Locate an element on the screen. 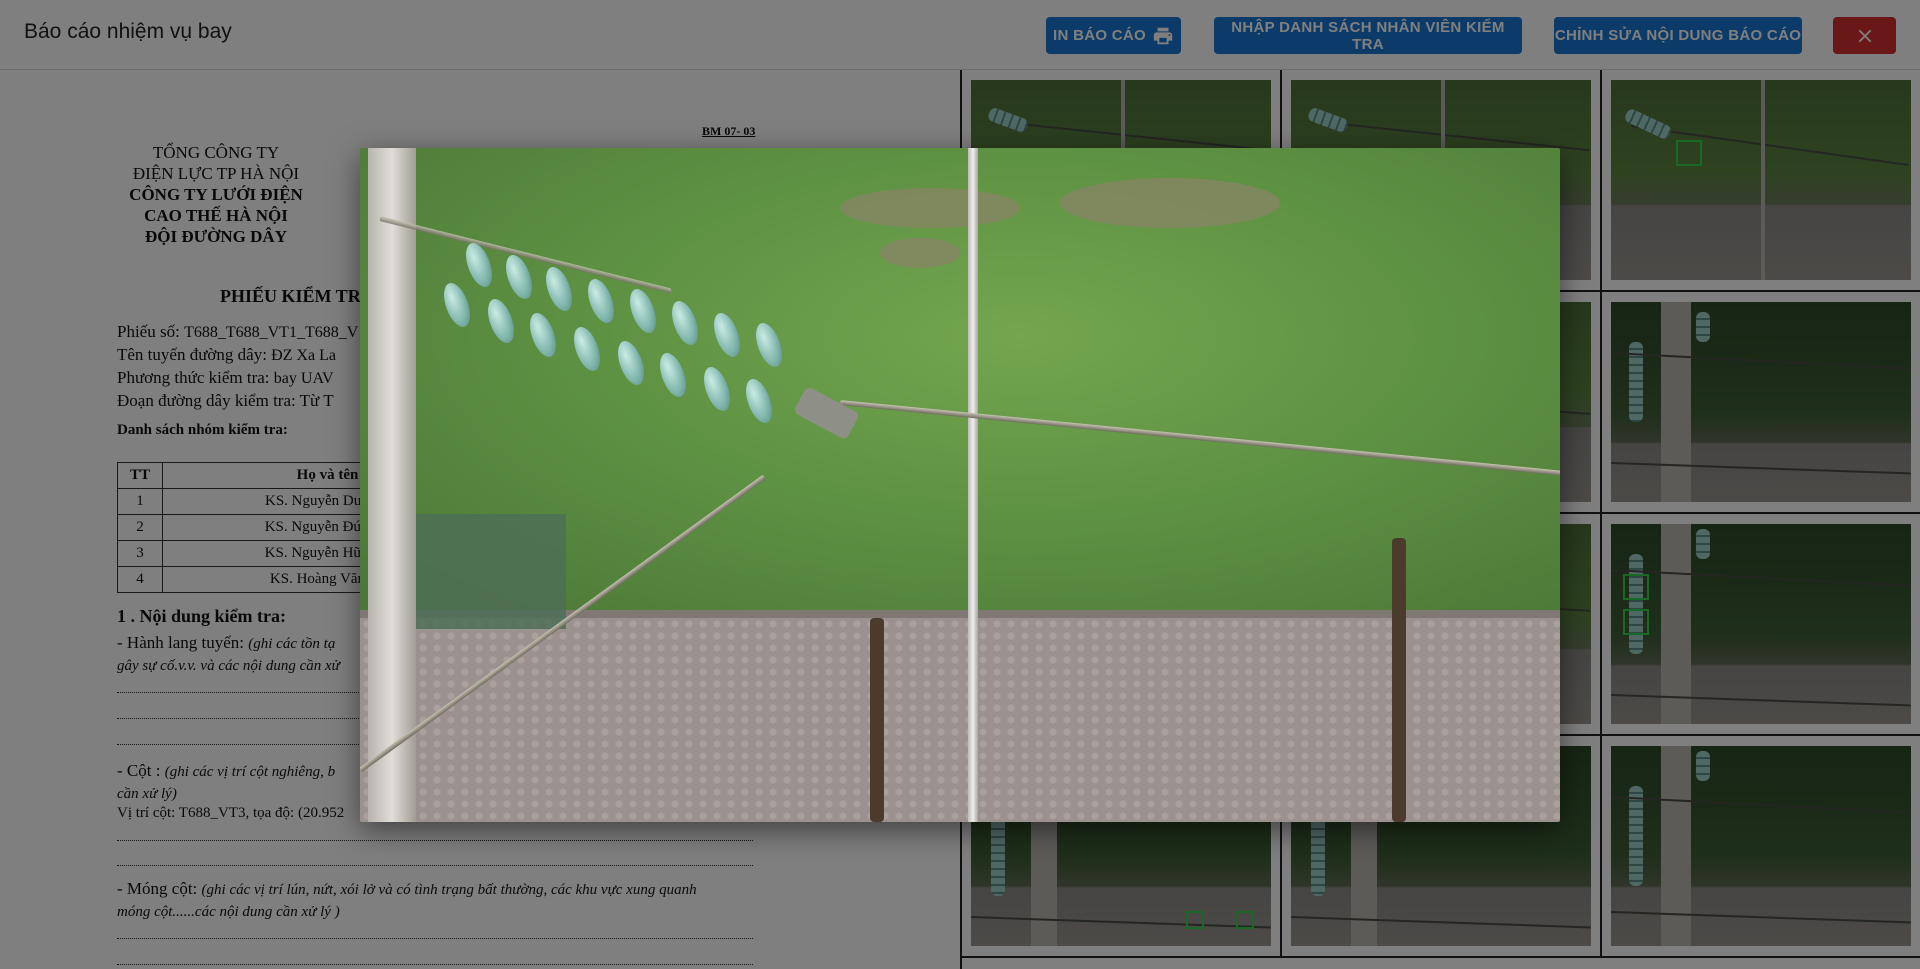 The height and width of the screenshot is (969, 1920). preview-pole is located at coordinates (392, 485).